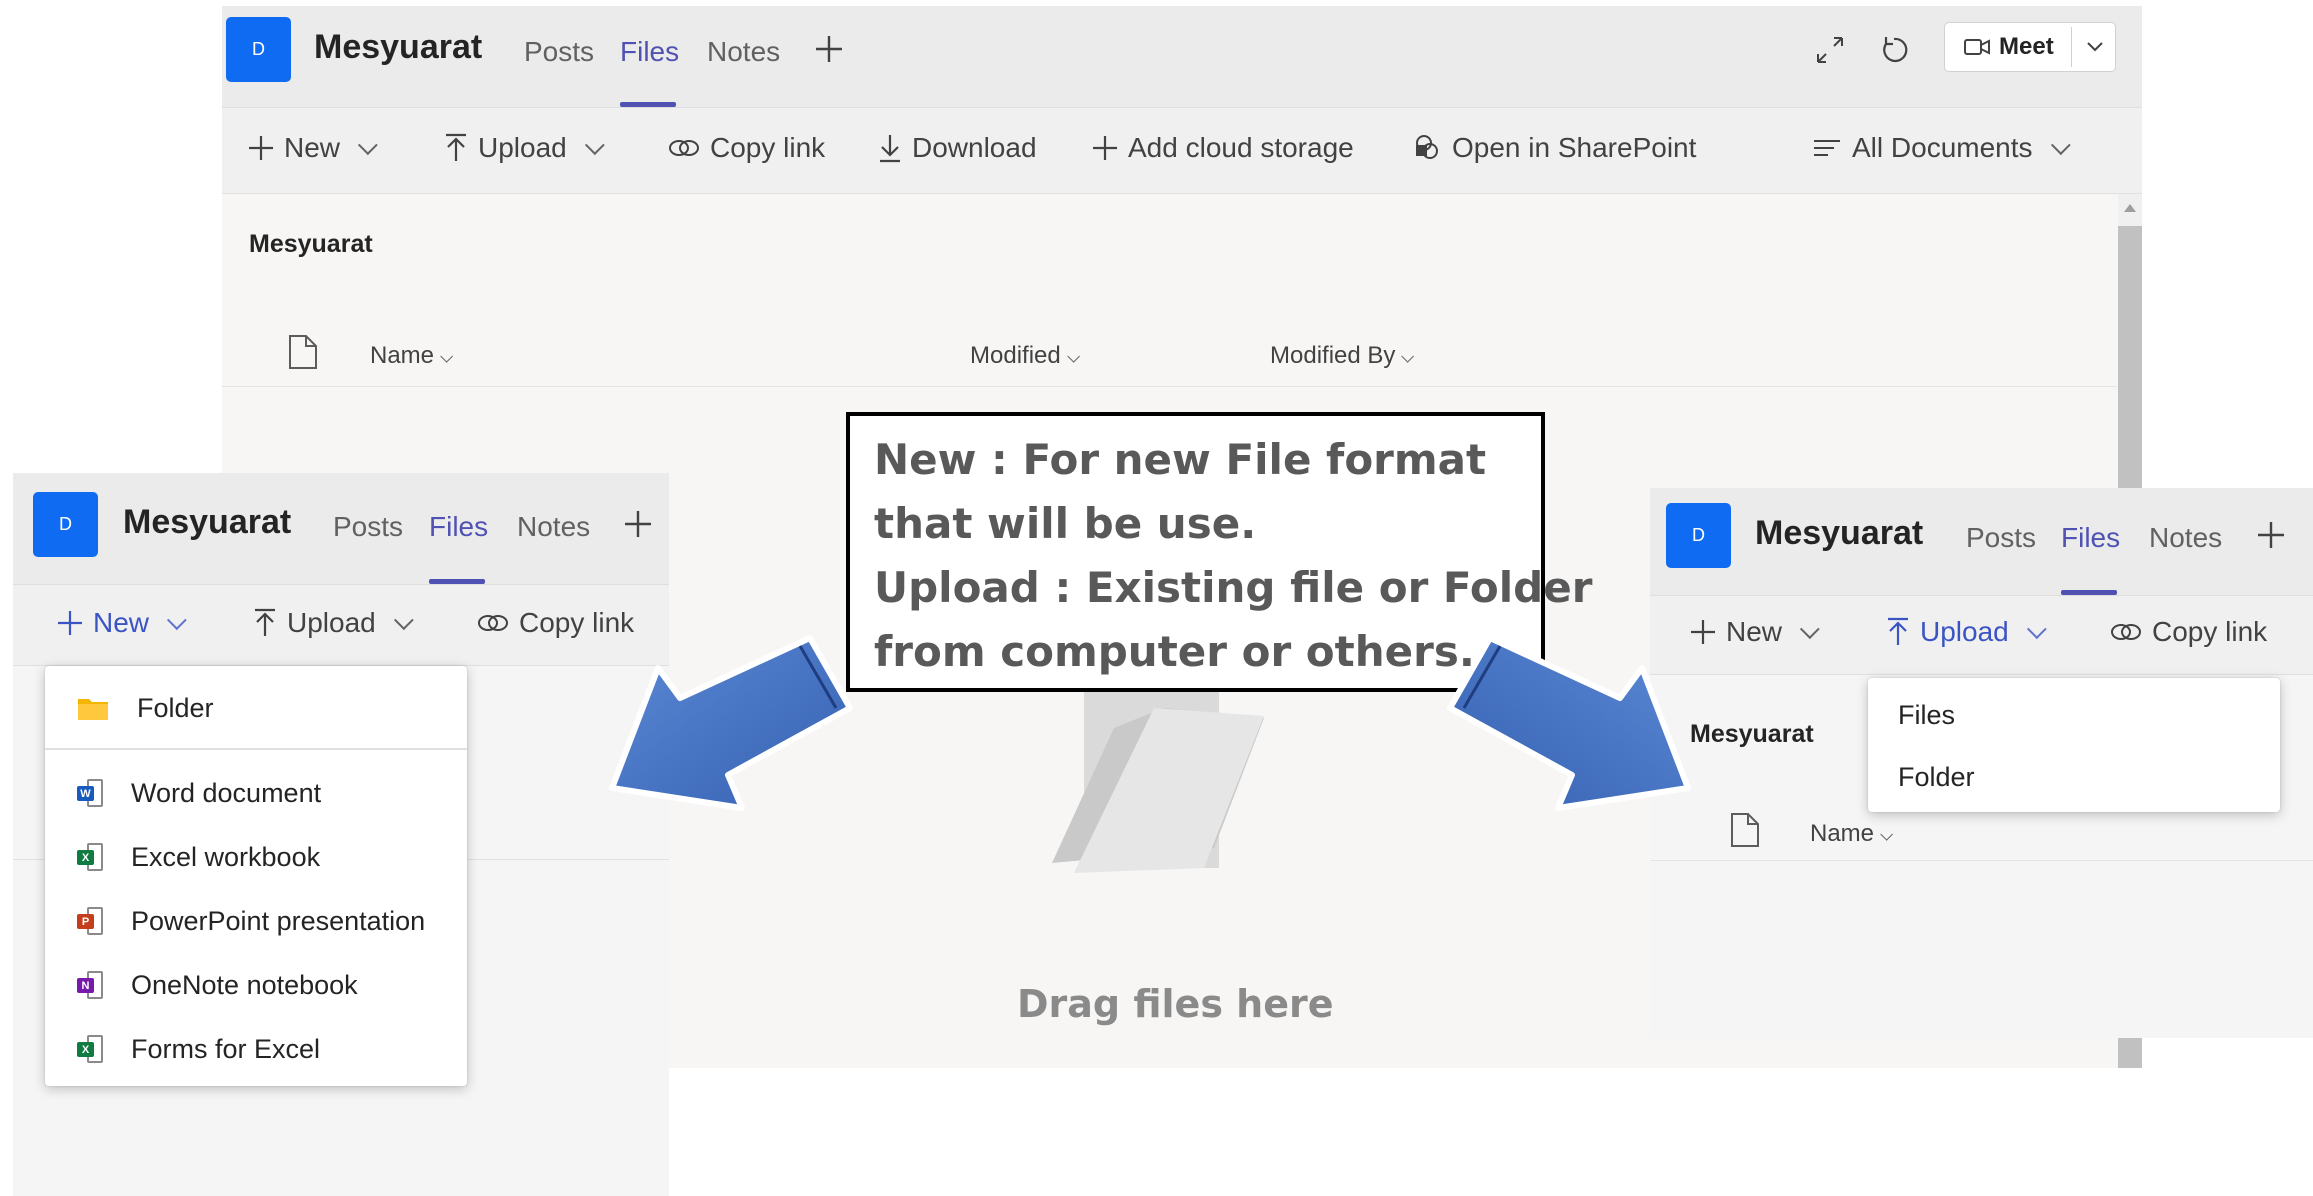 This screenshot has height=1196, width=2313. I want to click on excel-icon: X, so click(90, 857).